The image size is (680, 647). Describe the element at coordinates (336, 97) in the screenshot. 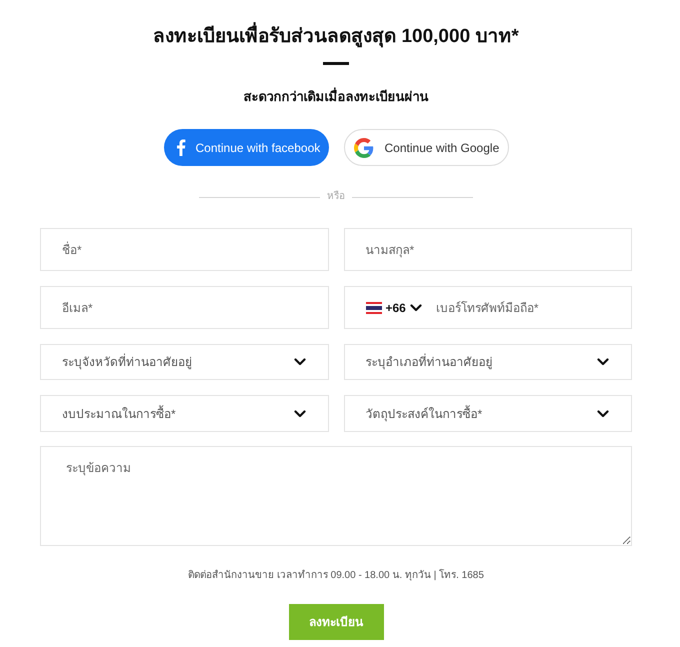

I see `subtitle: สะดวกกว่าเดิมเมื่อลงทะเบียนผ่าน` at that location.